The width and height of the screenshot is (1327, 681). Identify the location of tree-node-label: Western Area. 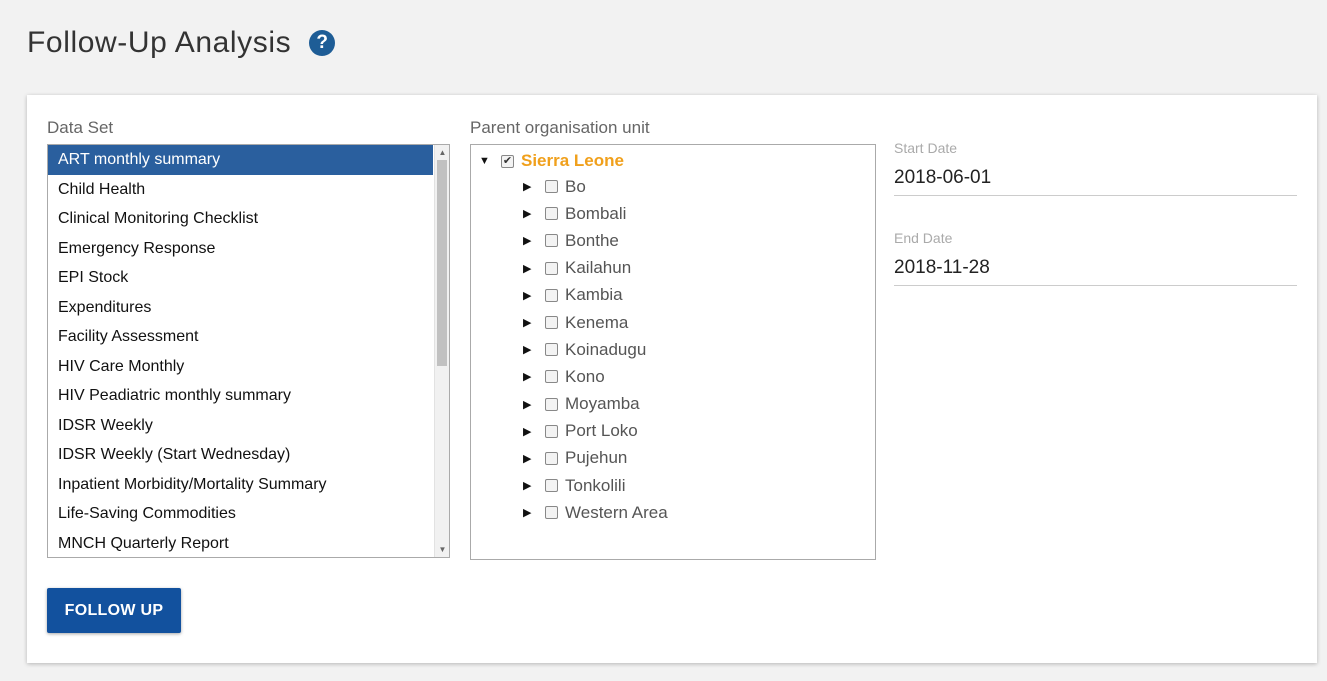
(616, 513).